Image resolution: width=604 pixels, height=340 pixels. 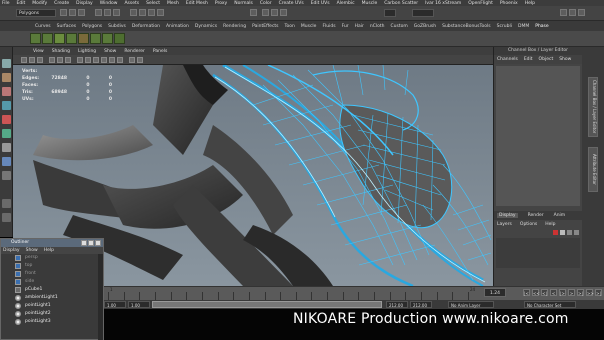 What do you see at coordinates (160, 51) in the screenshot?
I see `panel-menu-panels: Panels` at bounding box center [160, 51].